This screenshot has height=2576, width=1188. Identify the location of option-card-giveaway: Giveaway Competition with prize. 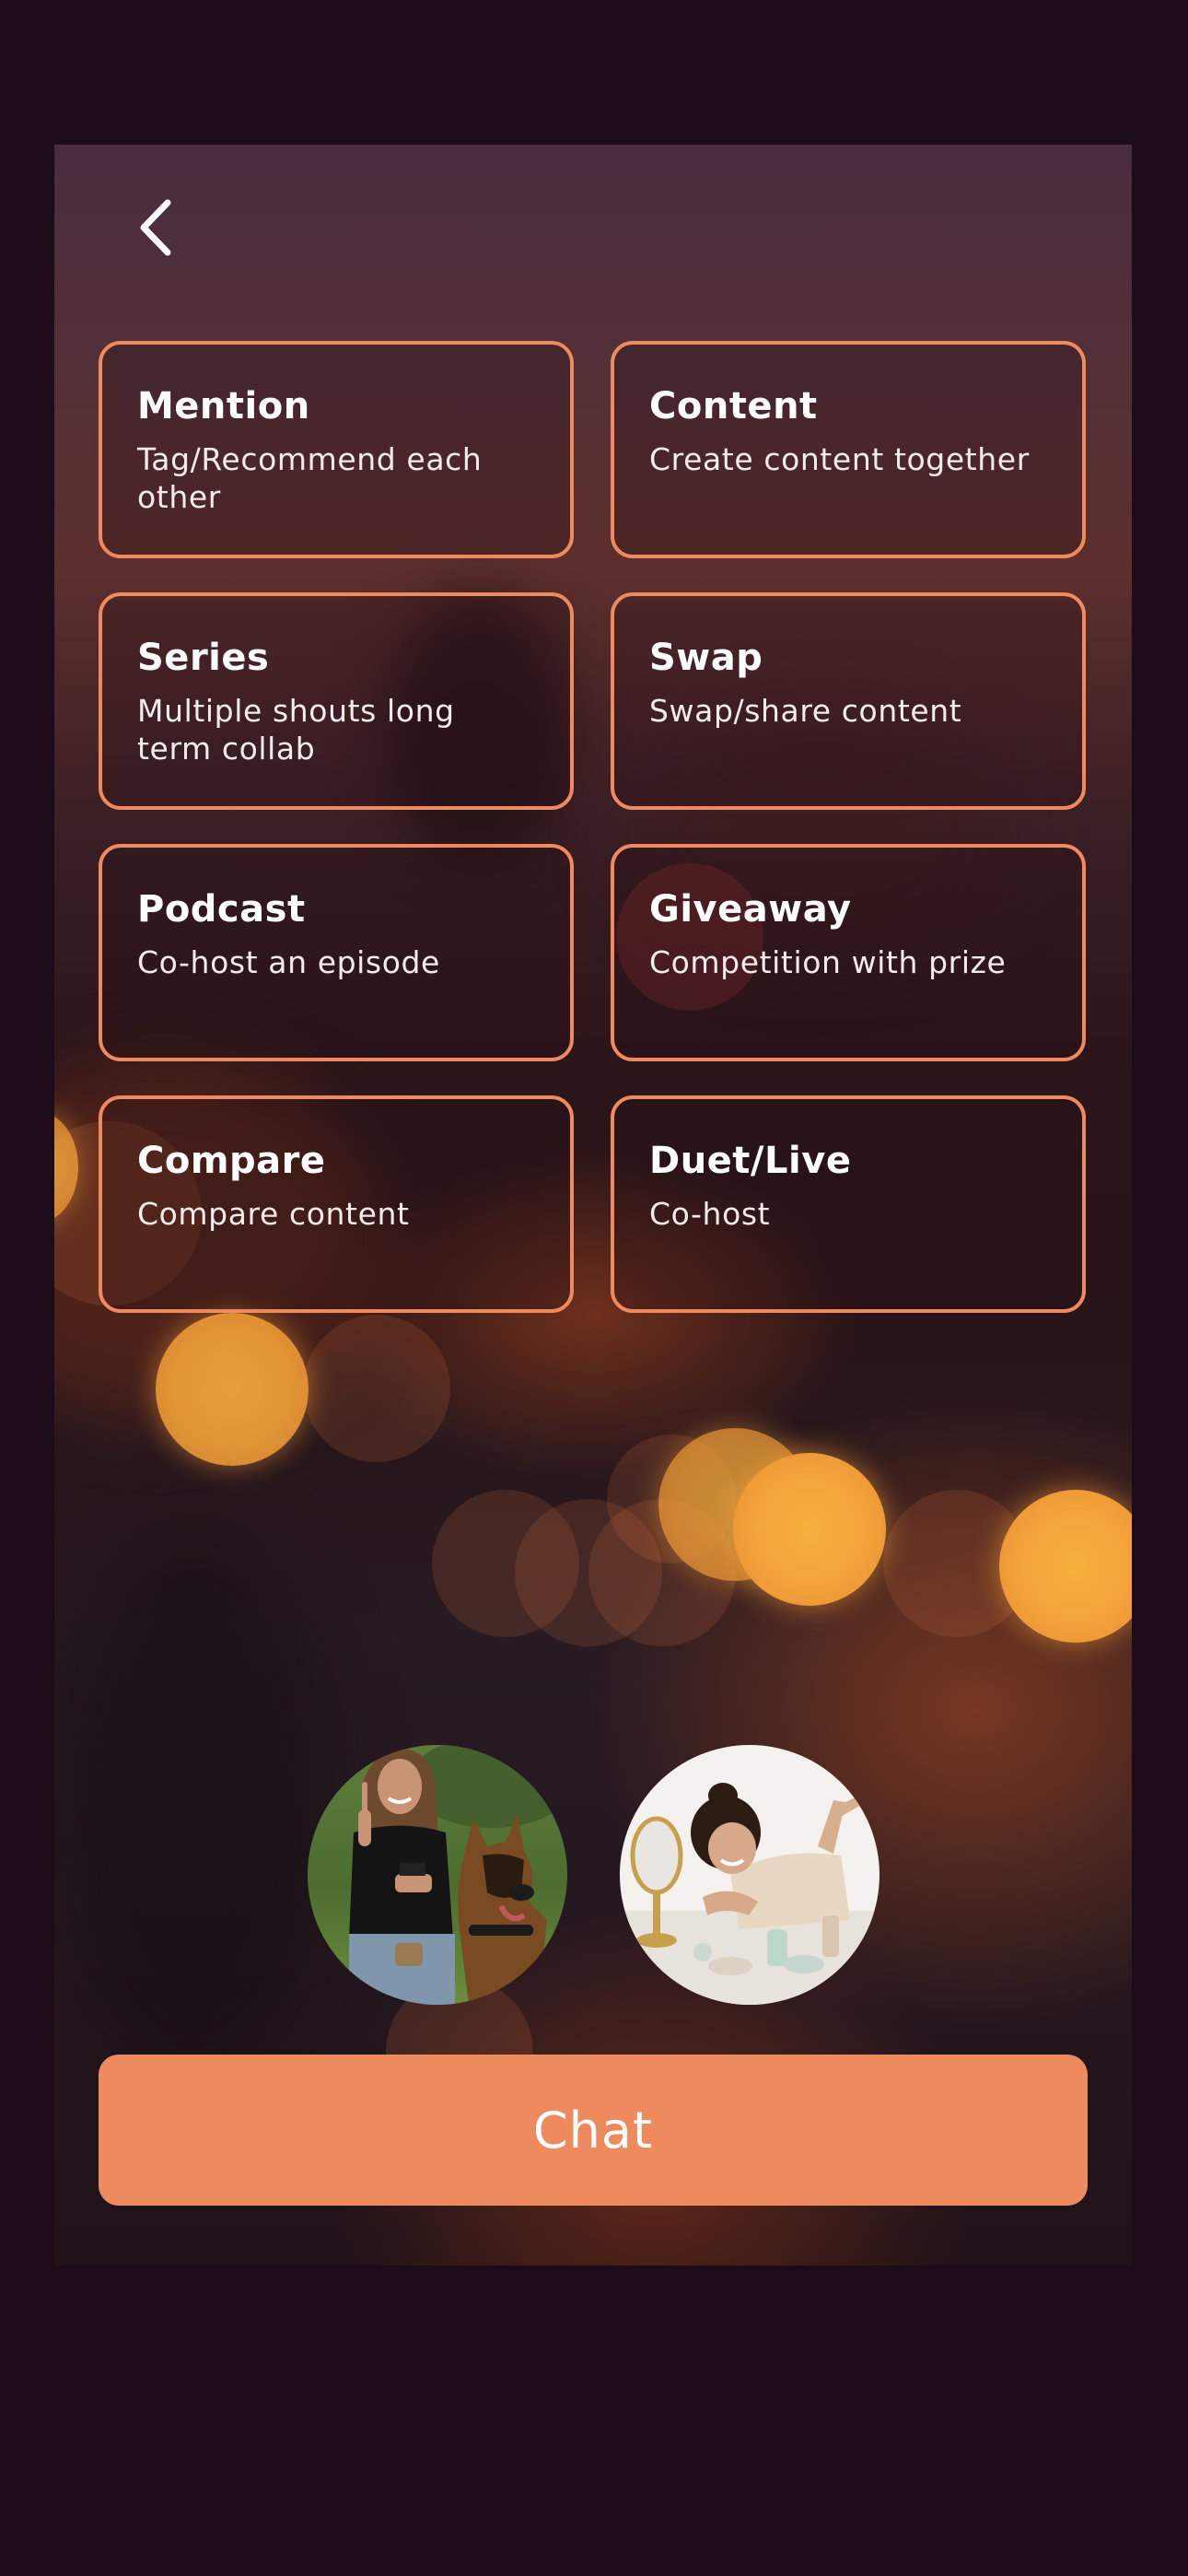
(848, 953).